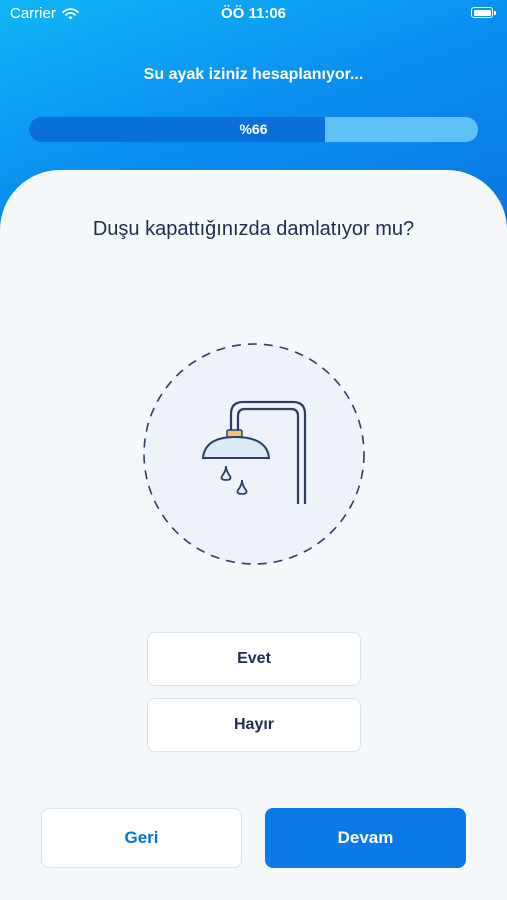 This screenshot has width=507, height=900. Describe the element at coordinates (141, 838) in the screenshot. I see `back-button: Geri` at that location.